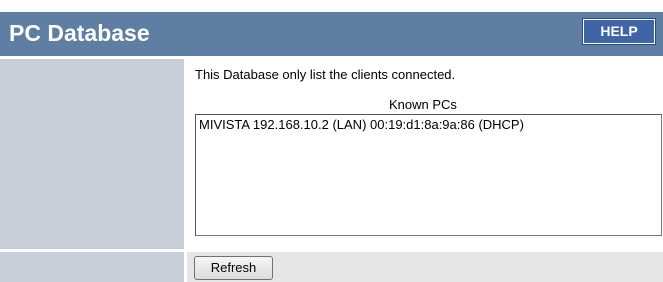  Describe the element at coordinates (425, 267) in the screenshot. I see `footer-row: Refresh` at that location.